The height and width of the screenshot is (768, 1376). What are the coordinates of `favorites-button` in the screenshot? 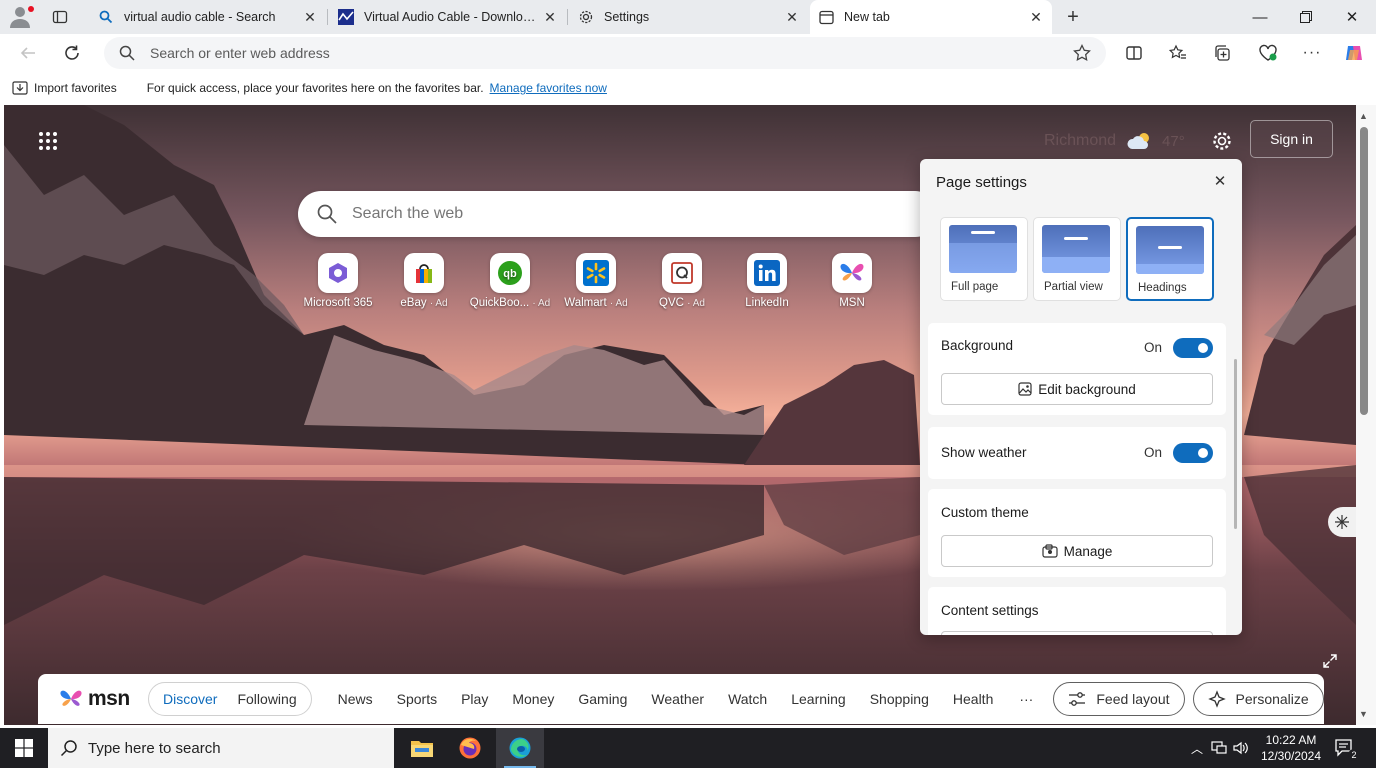 It's located at (1178, 53).